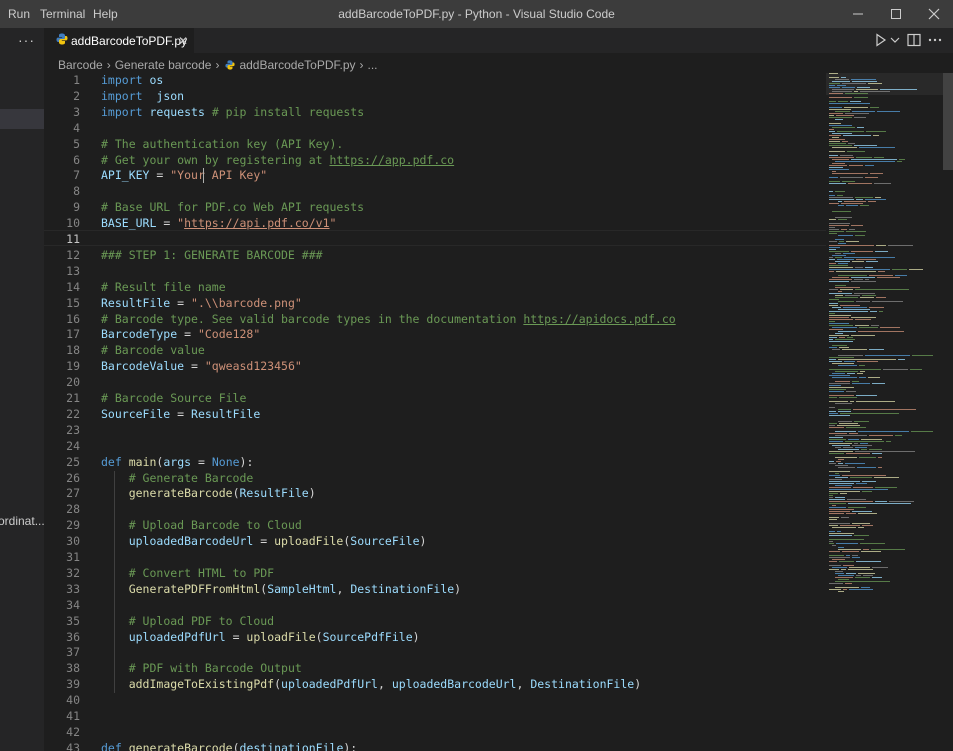 This screenshot has height=751, width=953. What do you see at coordinates (435, 240) in the screenshot?
I see `code-line: 11` at bounding box center [435, 240].